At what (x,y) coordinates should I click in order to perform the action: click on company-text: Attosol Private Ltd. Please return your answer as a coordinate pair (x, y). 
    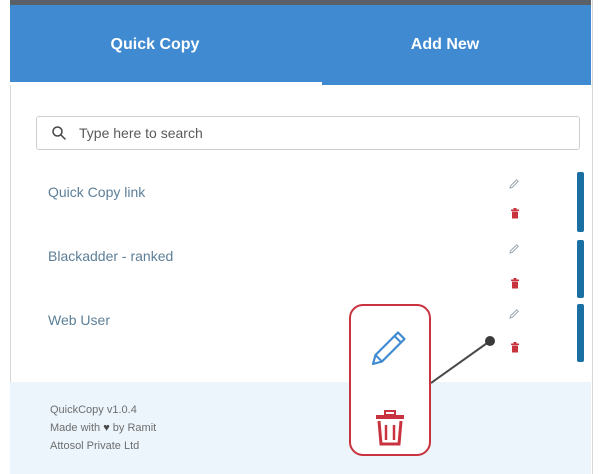
    Looking at the image, I should click on (95, 446).